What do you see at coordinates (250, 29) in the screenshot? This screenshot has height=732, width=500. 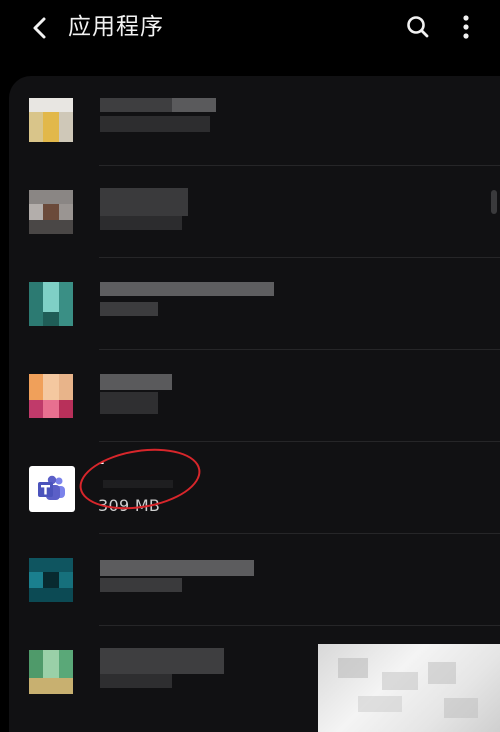 I see `top-app-bar: 应用程序` at bounding box center [250, 29].